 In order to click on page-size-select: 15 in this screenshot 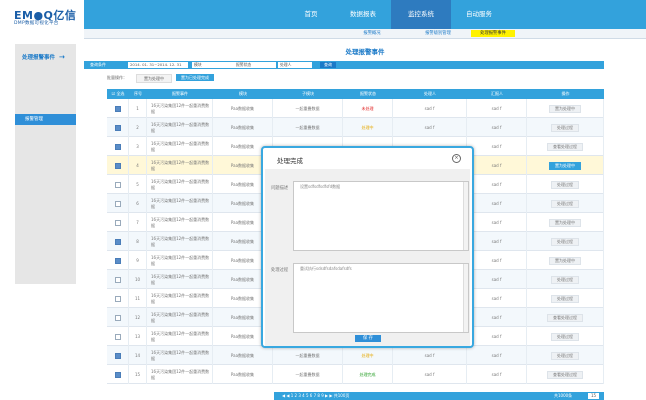, I will do `click(594, 396)`.